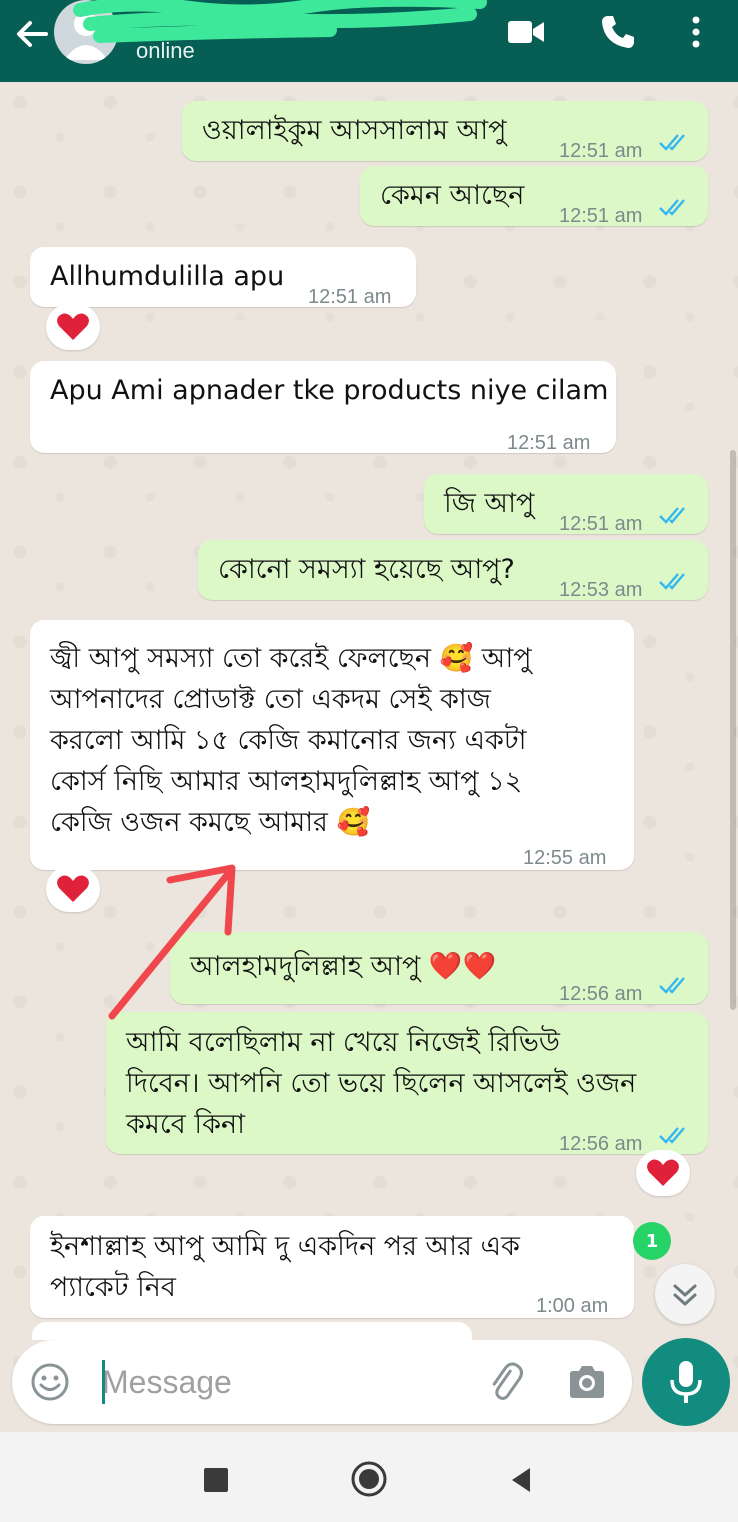 This screenshot has height=1522, width=738. Describe the element at coordinates (452, 195) in the screenshot. I see `message-text: কেমন আছেন` at that location.